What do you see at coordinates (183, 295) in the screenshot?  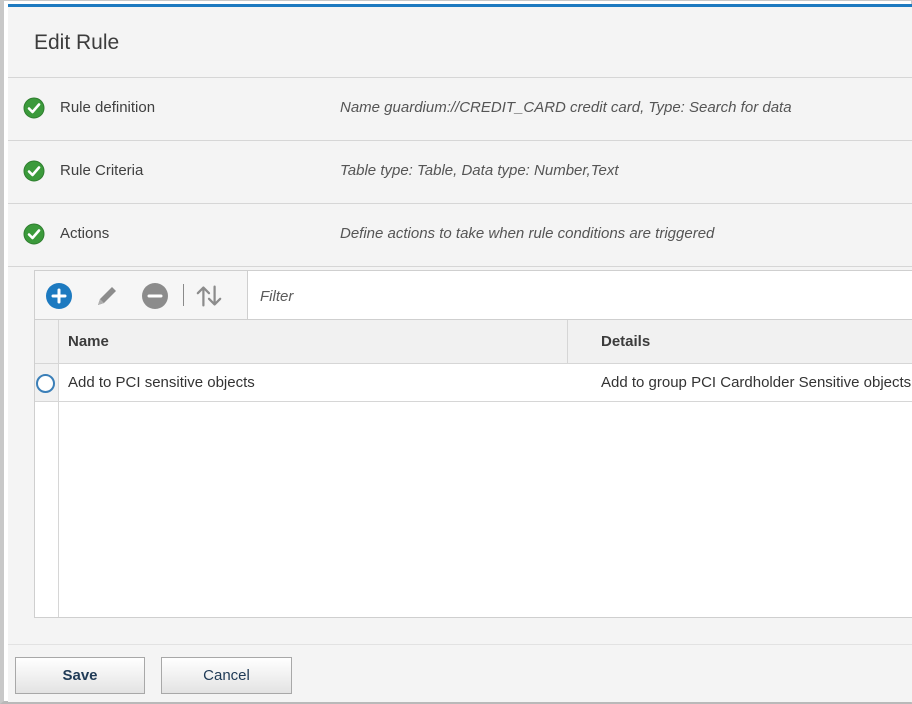 I see `toolbar-separator` at bounding box center [183, 295].